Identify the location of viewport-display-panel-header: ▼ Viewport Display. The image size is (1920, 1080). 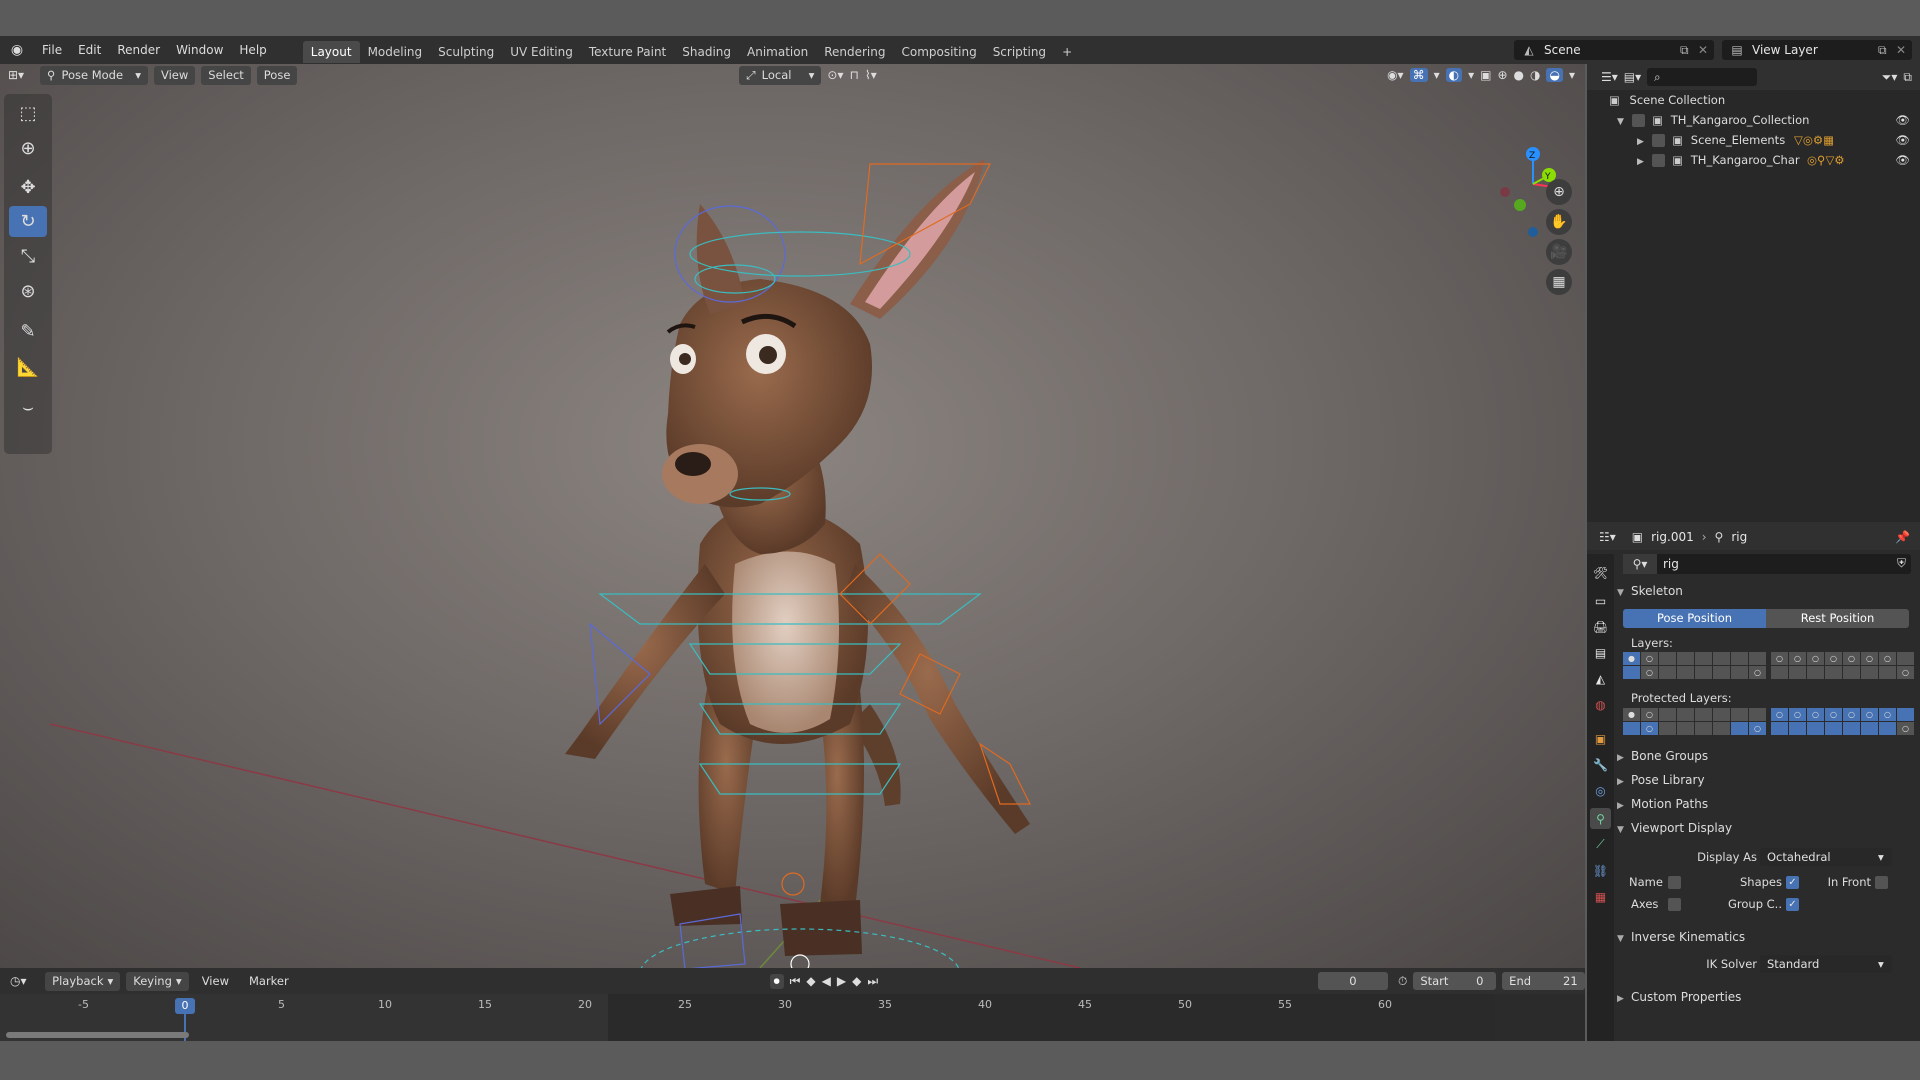
(1767, 828).